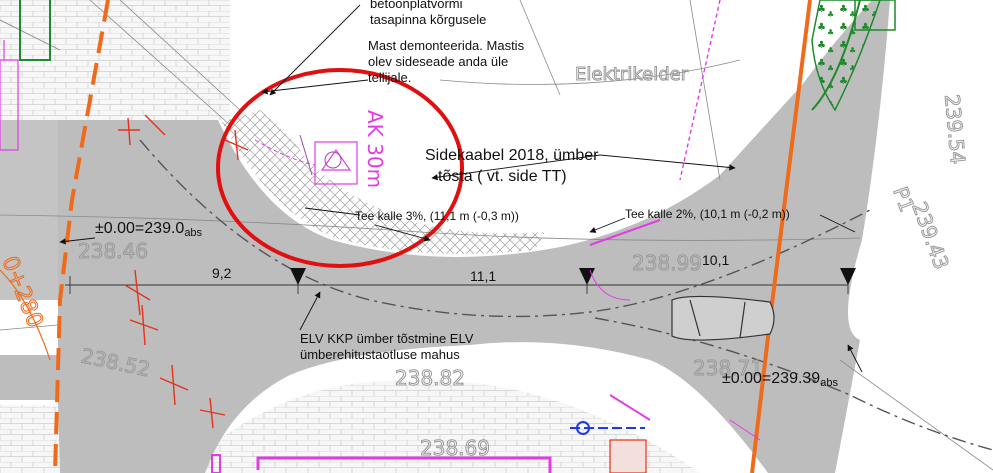 This screenshot has height=473, width=993. What do you see at coordinates (632, 74) in the screenshot?
I see `ghost-elektrikelder: Elektrikelder` at bounding box center [632, 74].